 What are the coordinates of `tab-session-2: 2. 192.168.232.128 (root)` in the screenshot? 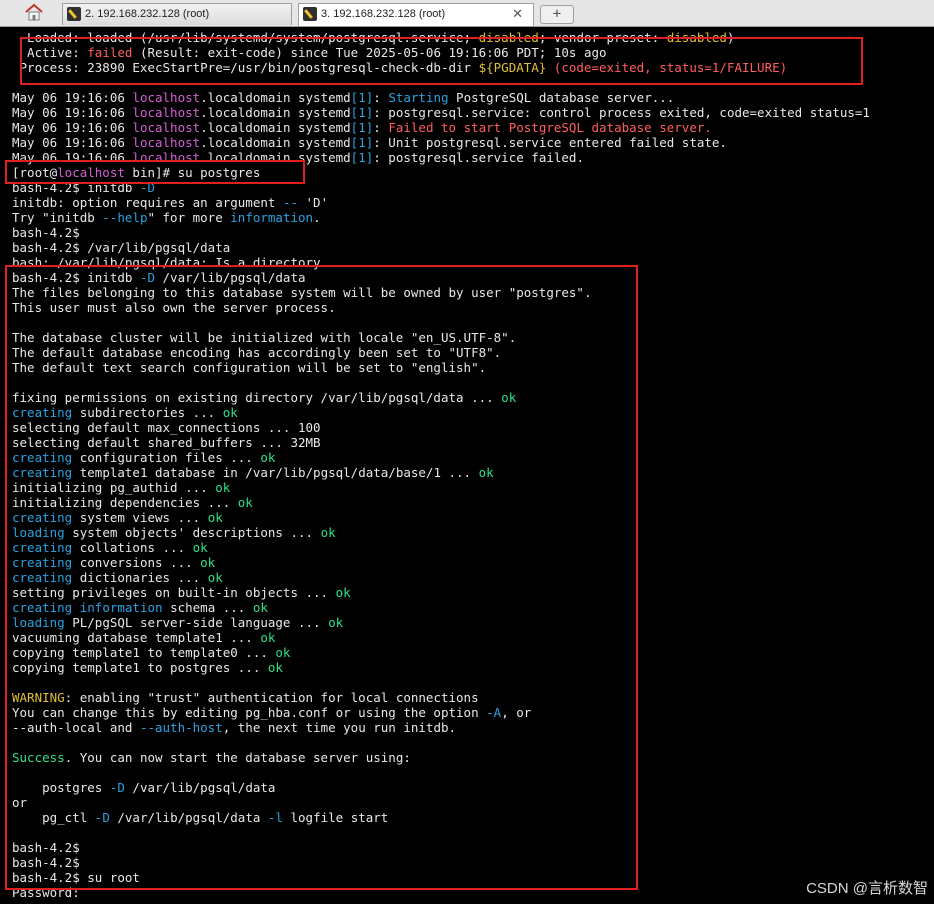 It's located at (177, 14).